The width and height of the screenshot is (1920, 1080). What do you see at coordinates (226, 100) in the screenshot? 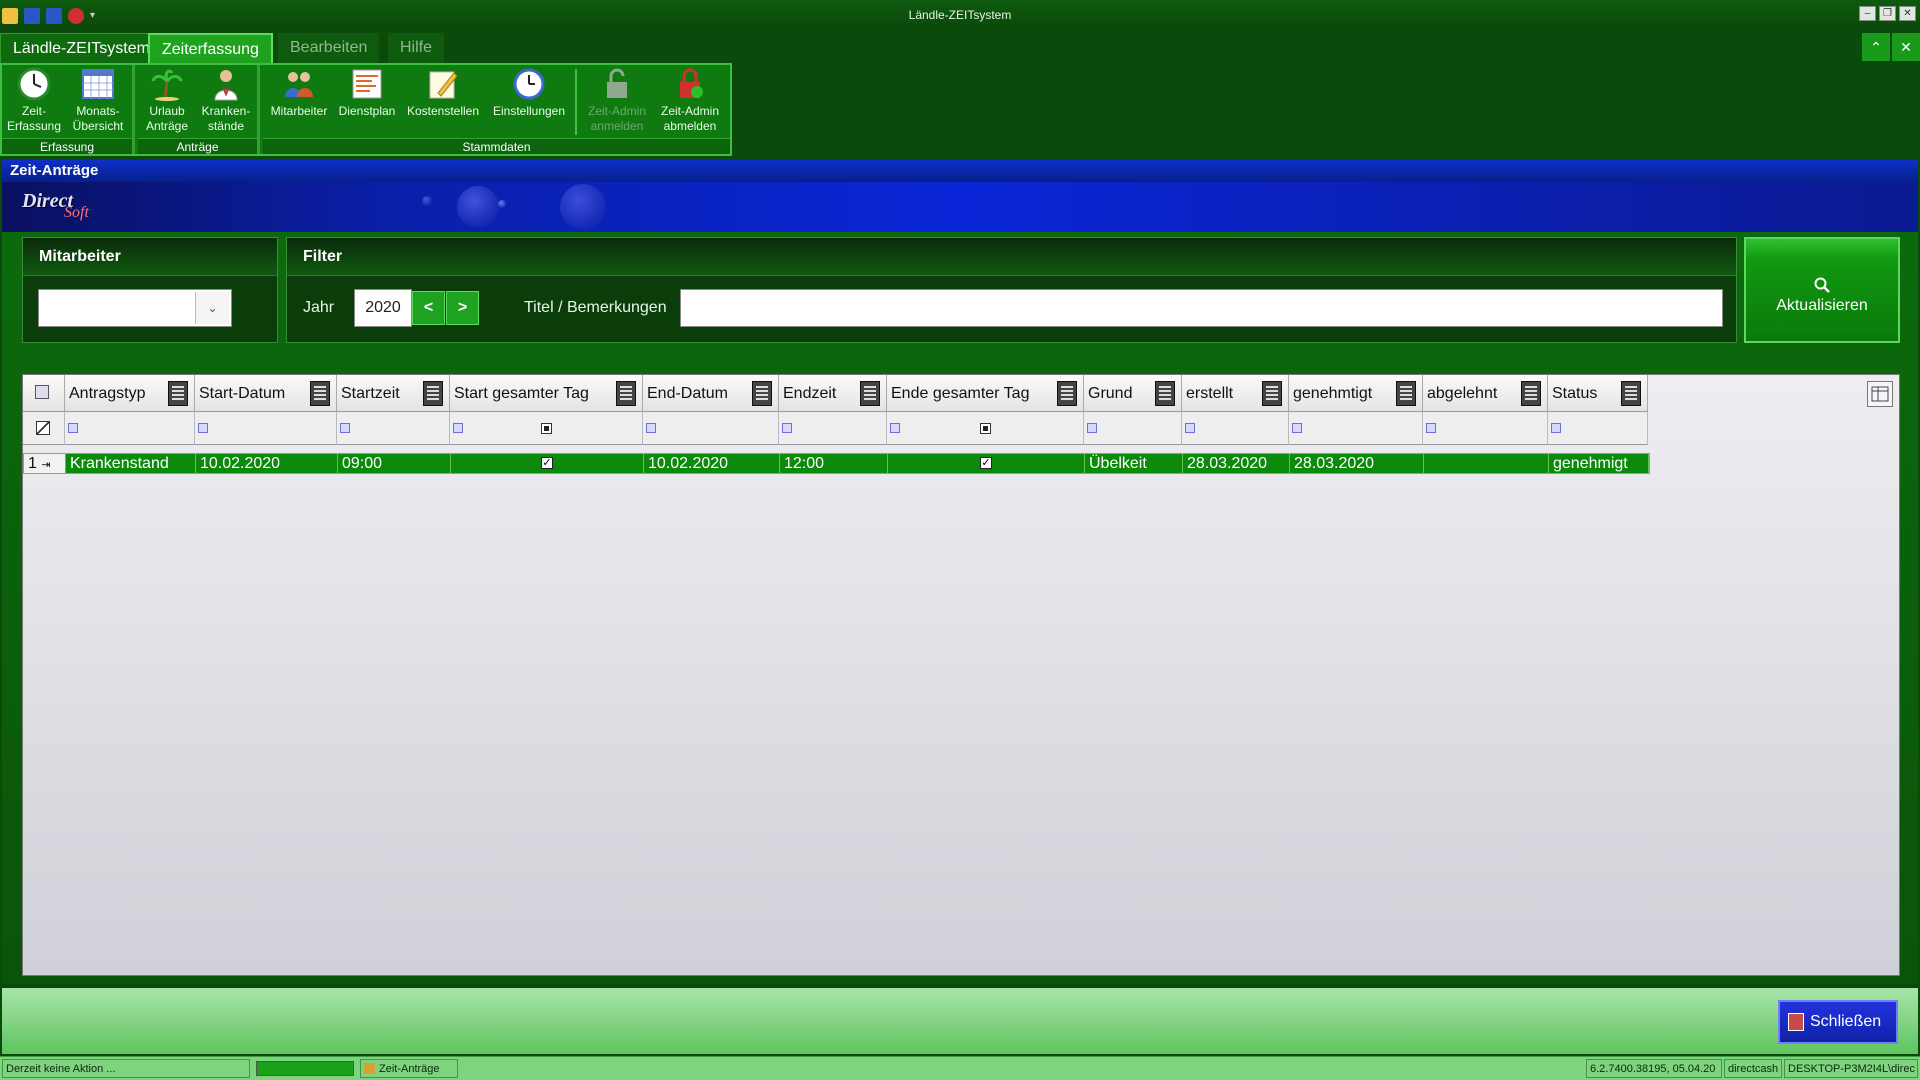
I see `krankenstaende-button: Kranken- stände` at bounding box center [226, 100].